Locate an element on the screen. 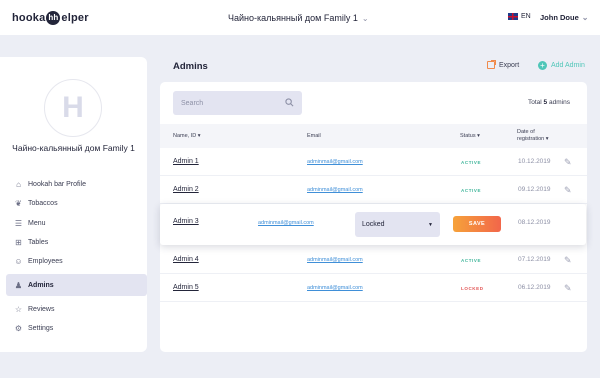 This screenshot has height=378, width=600. sidebar-item-tables: ⊞ Tables is located at coordinates (76, 242).